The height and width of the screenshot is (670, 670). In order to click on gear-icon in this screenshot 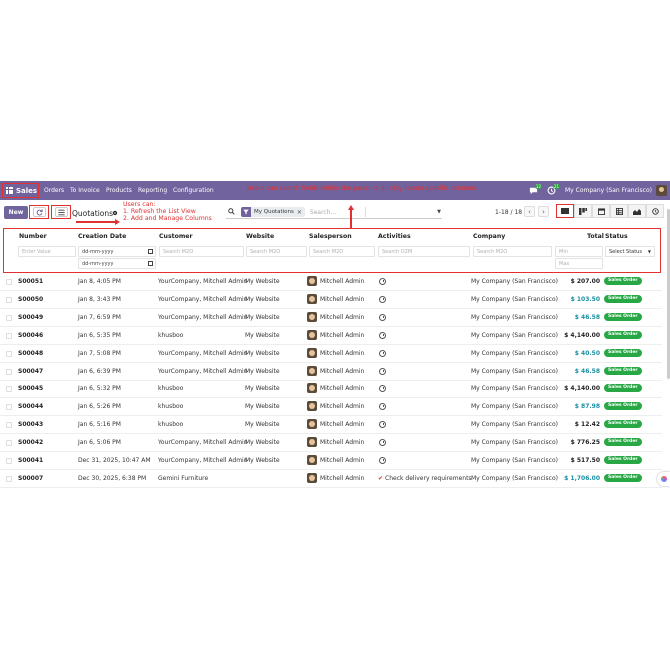, I will do `click(115, 214)`.